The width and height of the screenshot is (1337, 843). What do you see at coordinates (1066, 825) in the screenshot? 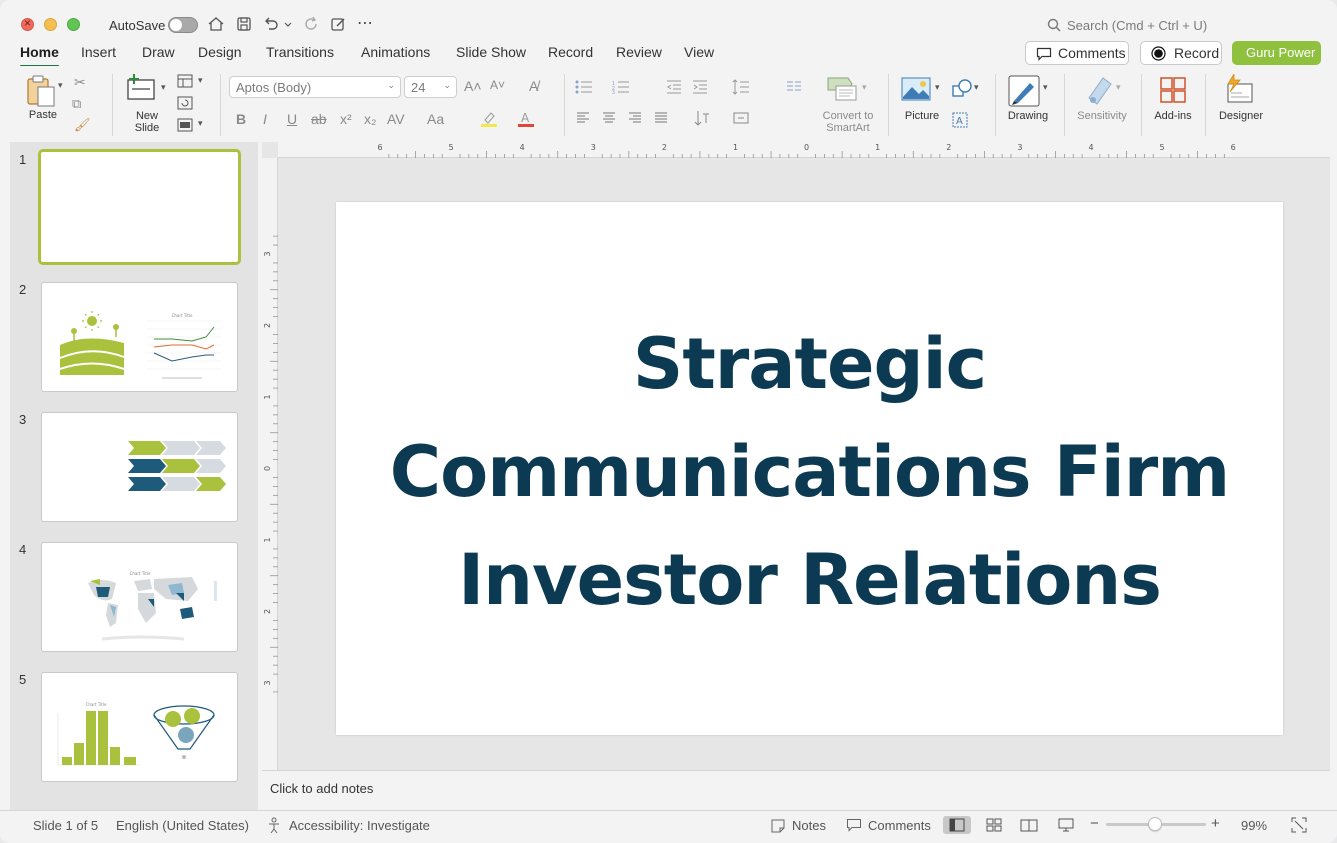
I see `slide-show-view-button` at bounding box center [1066, 825].